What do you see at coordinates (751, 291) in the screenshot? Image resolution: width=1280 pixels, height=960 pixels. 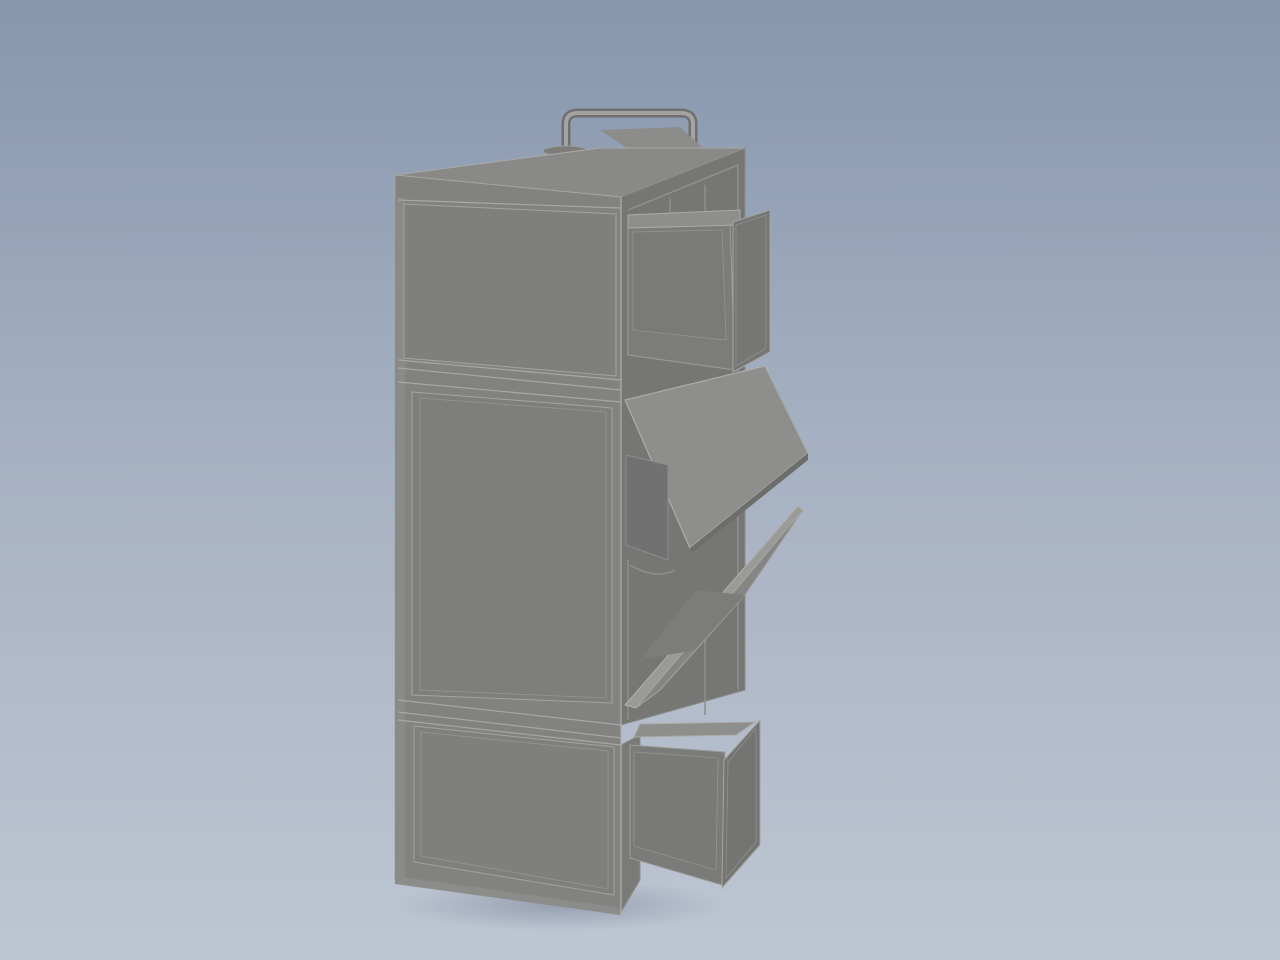 I see `top-drawer-front` at bounding box center [751, 291].